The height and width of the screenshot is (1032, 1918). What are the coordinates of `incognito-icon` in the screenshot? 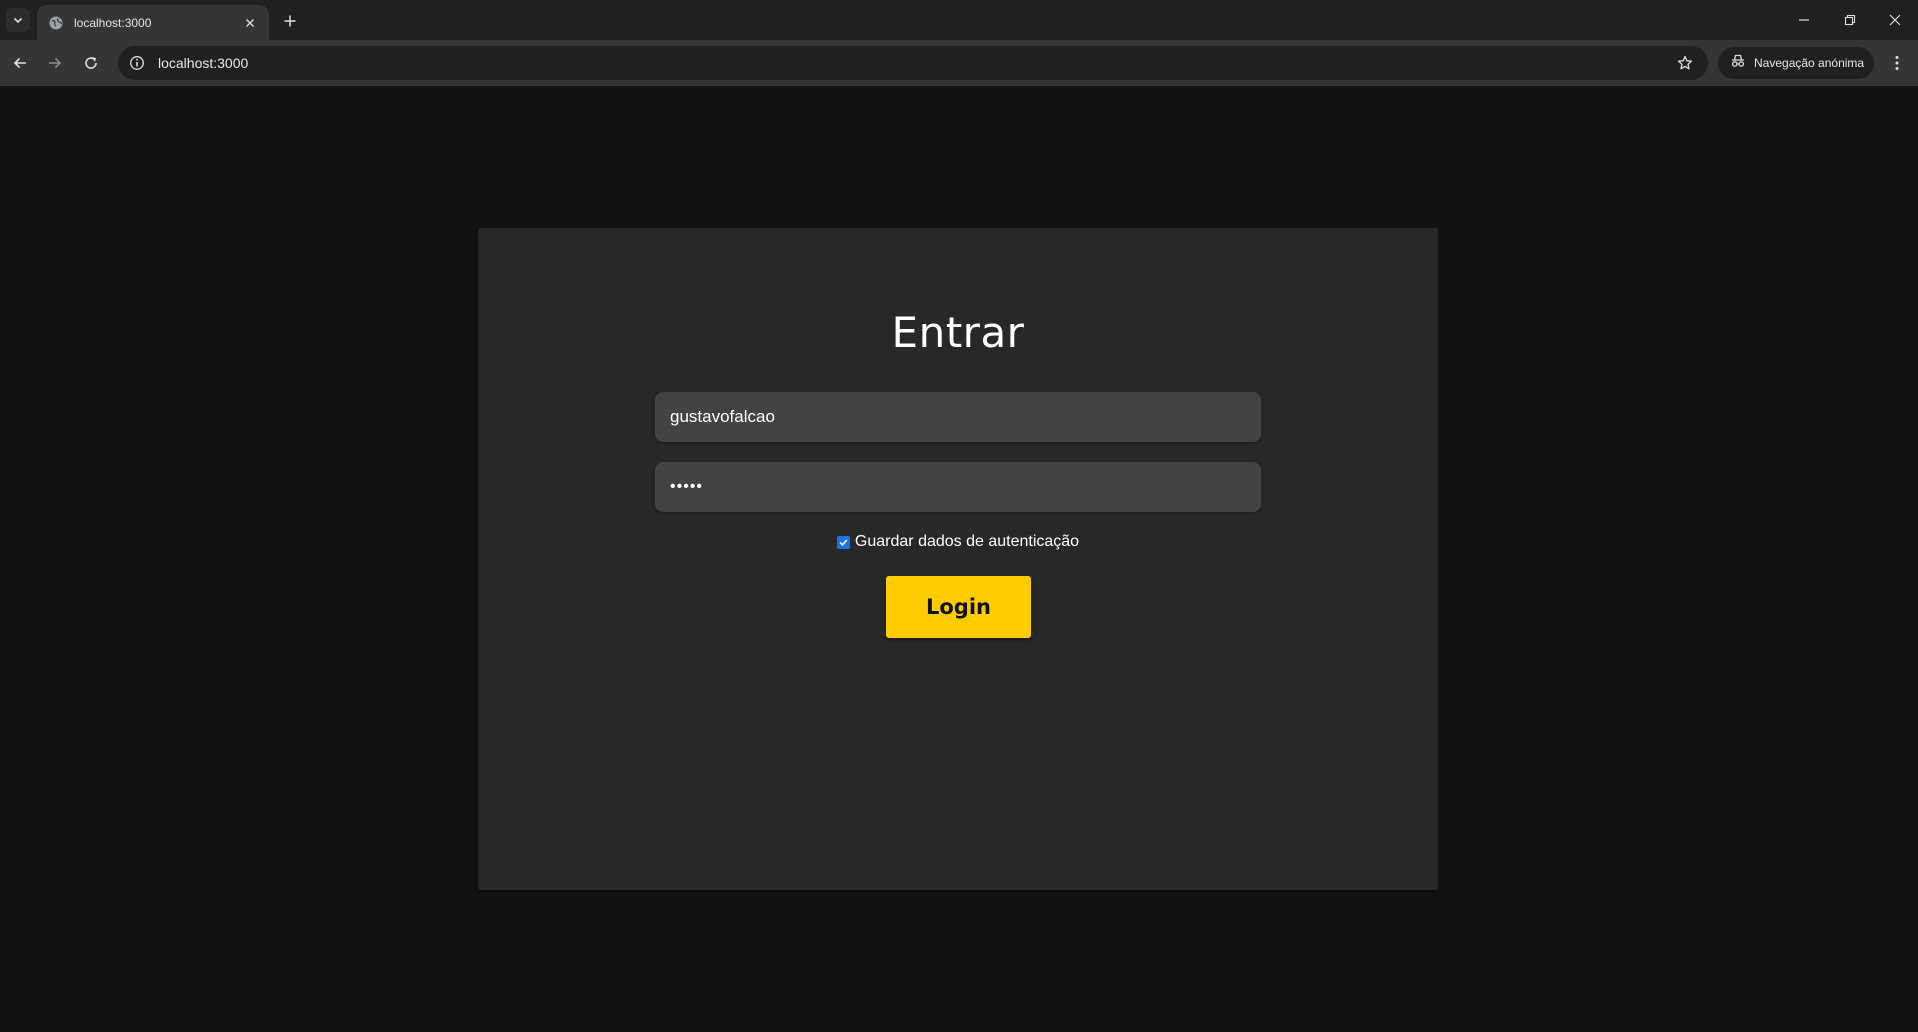 It's located at (1738, 63).